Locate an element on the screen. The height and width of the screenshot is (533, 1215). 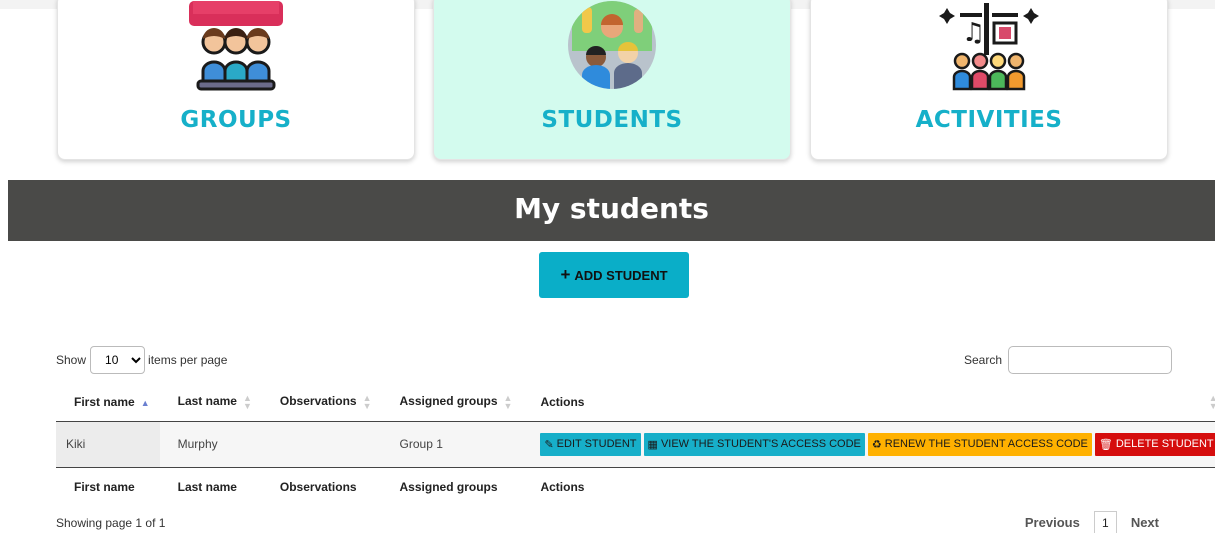
plus-icon: + is located at coordinates (565, 274).